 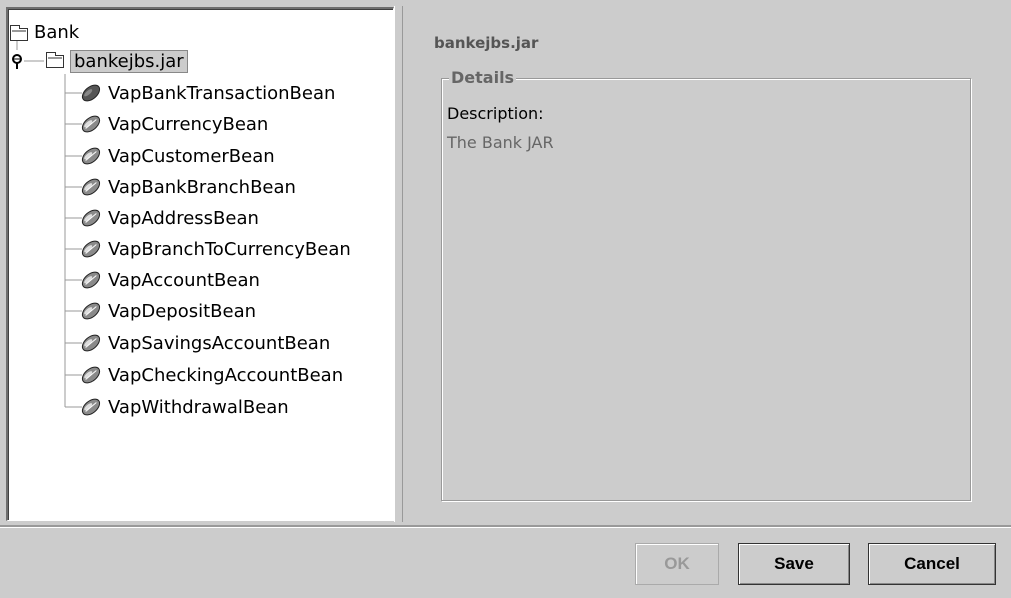 I want to click on details-title: bankejbs.jar, so click(x=486, y=43).